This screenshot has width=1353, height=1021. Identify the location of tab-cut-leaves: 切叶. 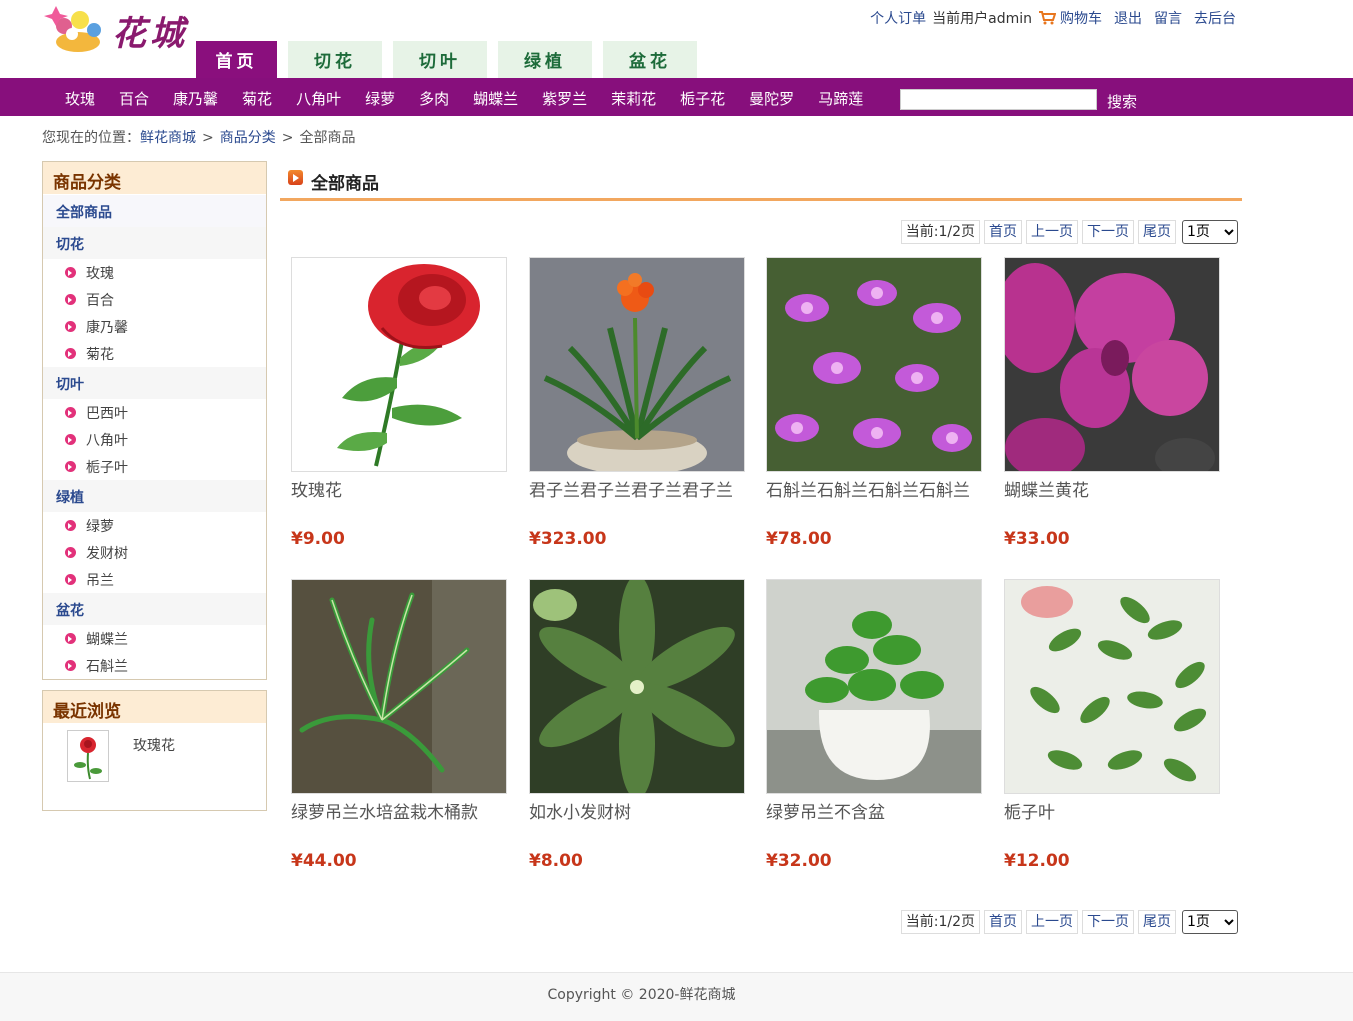
(440, 59).